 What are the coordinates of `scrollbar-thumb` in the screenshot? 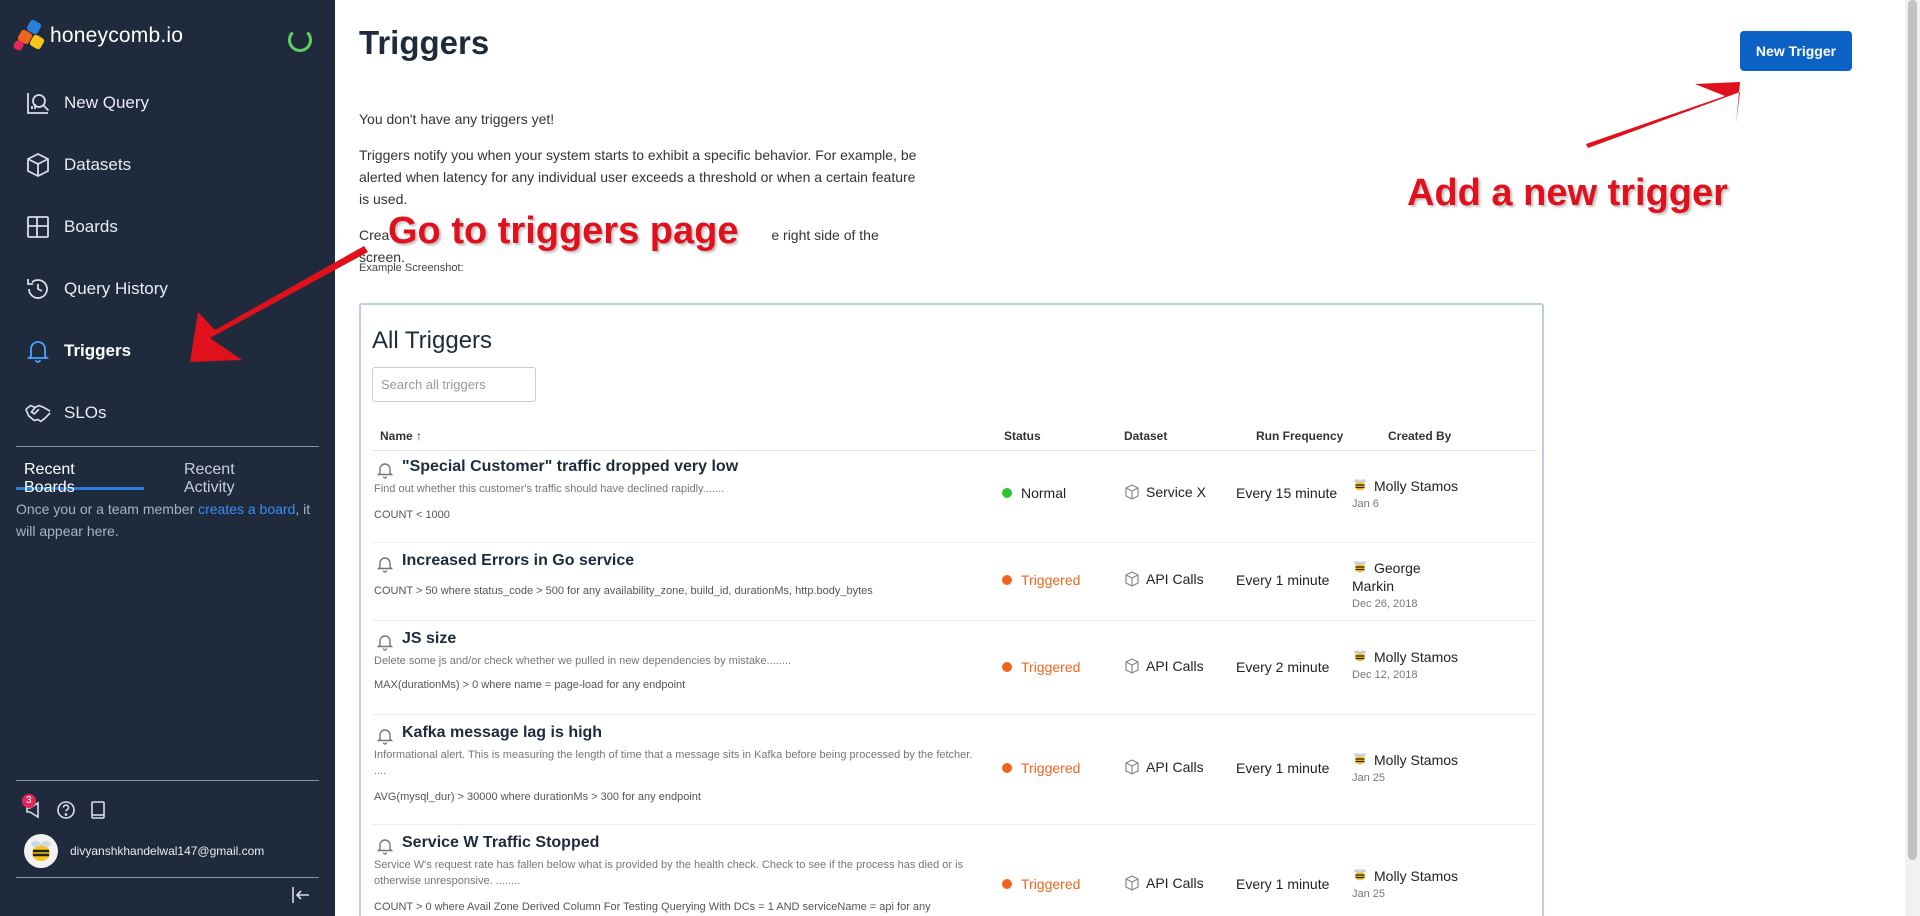 It's located at (1912, 430).